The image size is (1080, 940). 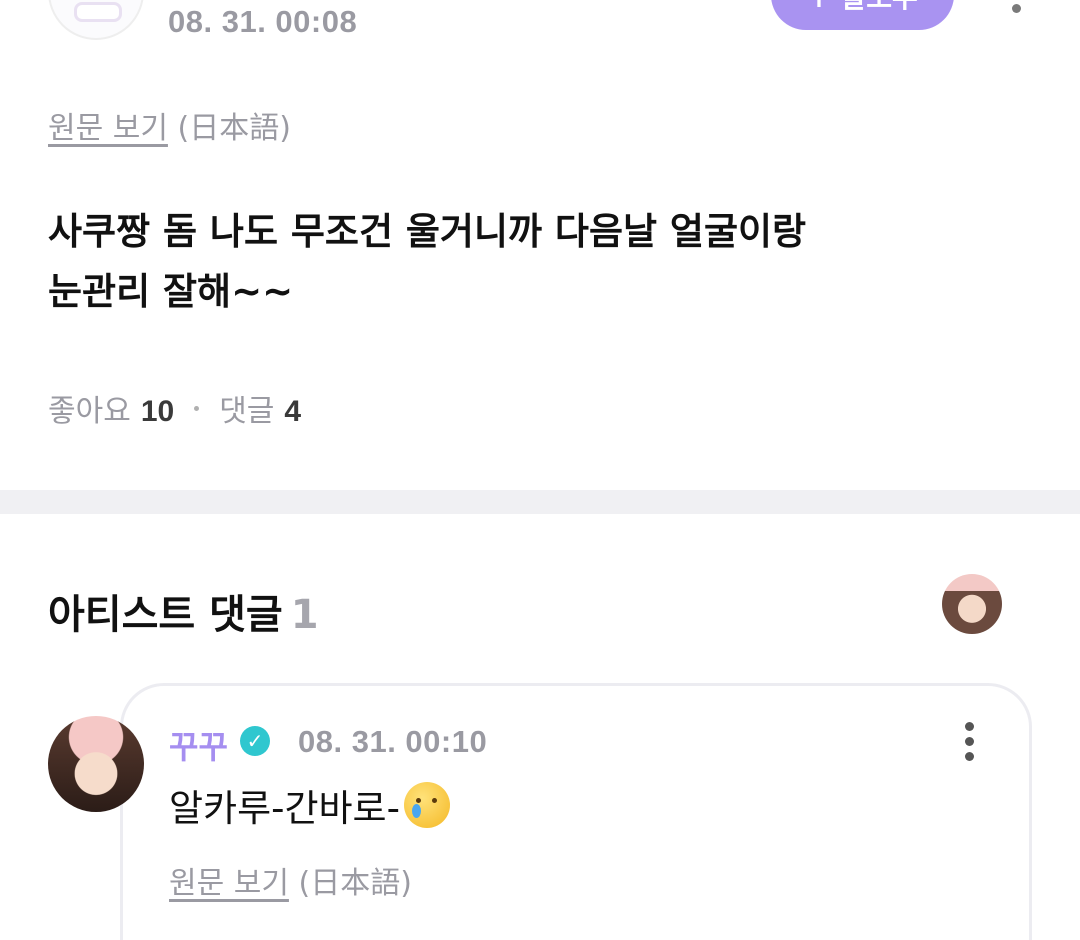 What do you see at coordinates (293, 411) in the screenshot?
I see `comments-count: 4` at bounding box center [293, 411].